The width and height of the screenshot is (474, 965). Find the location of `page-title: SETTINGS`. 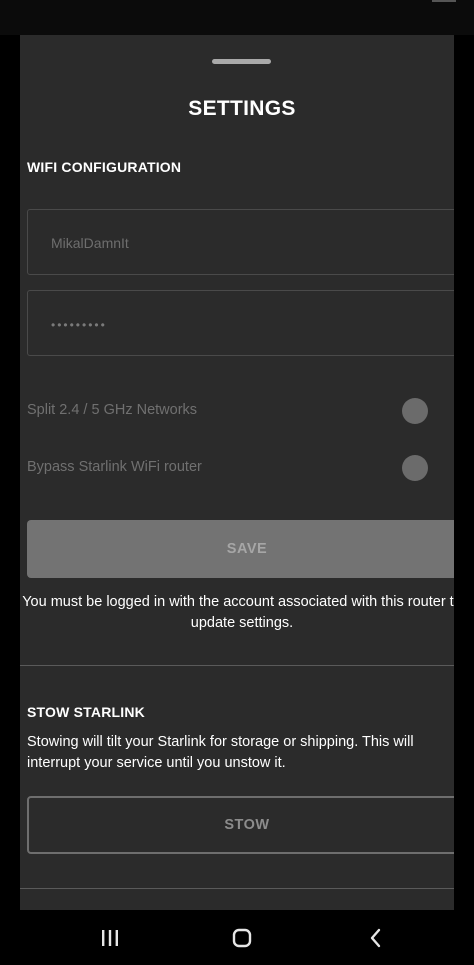

page-title: SETTINGS is located at coordinates (242, 108).